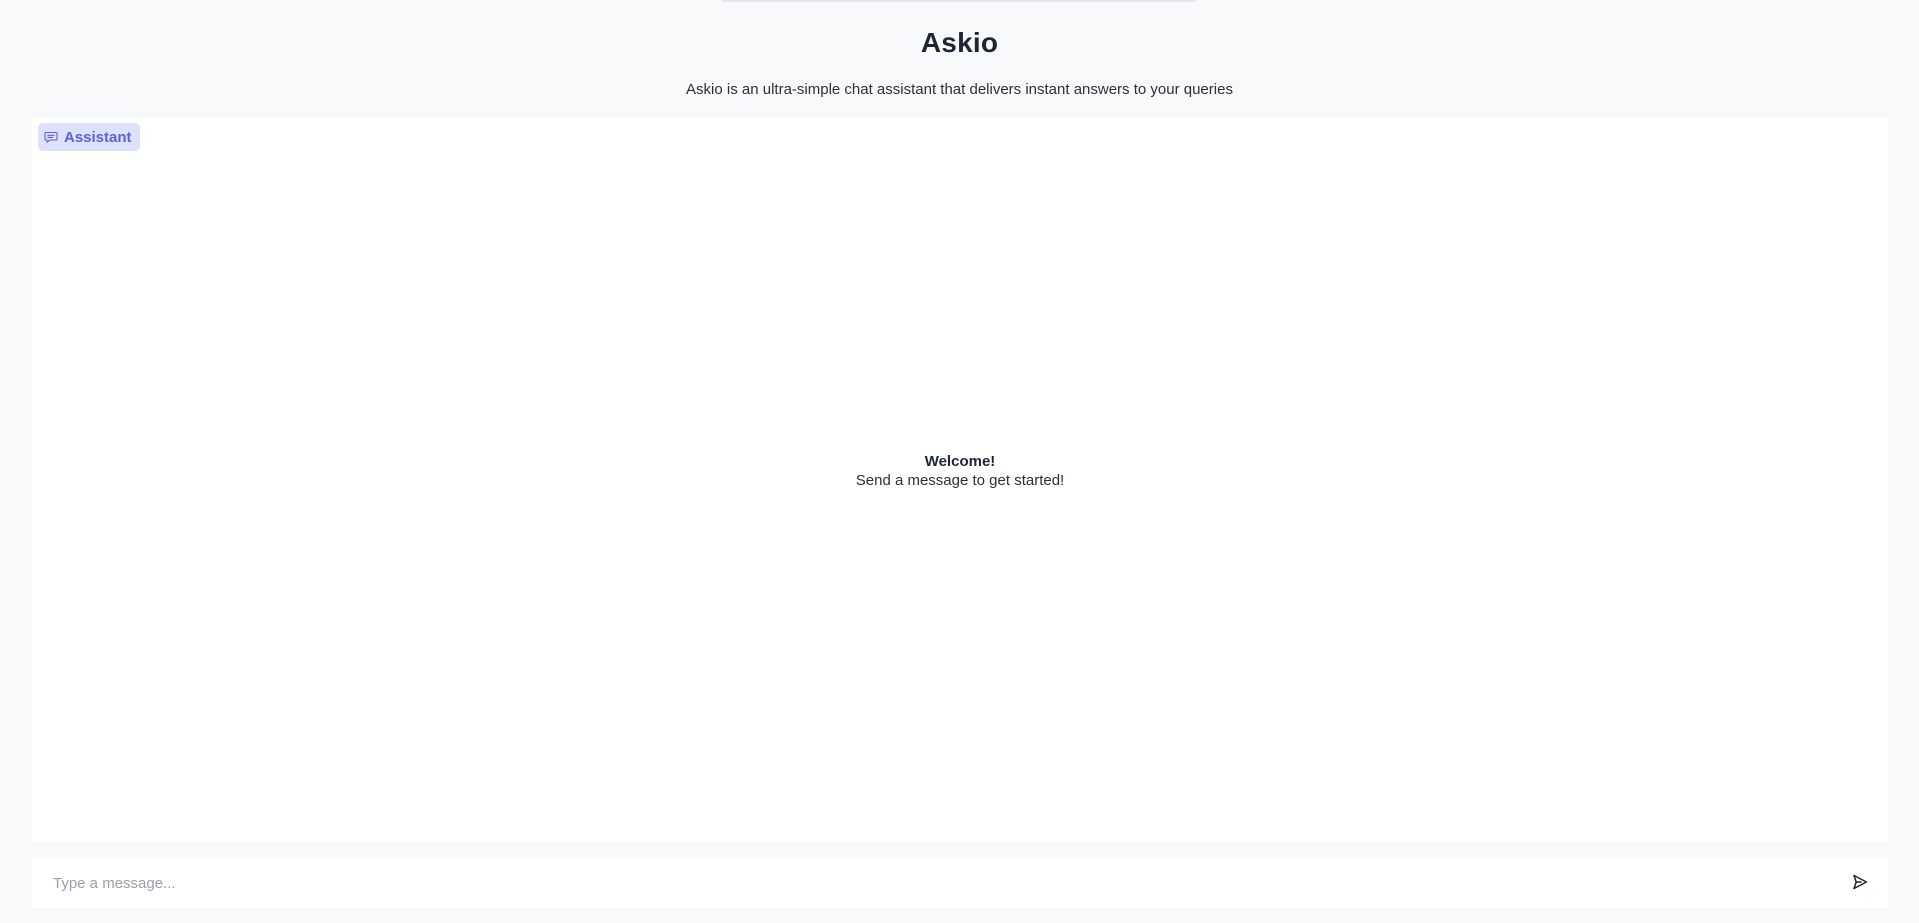 Image resolution: width=1919 pixels, height=923 pixels. I want to click on assistant-badge: Assistant, so click(89, 137).